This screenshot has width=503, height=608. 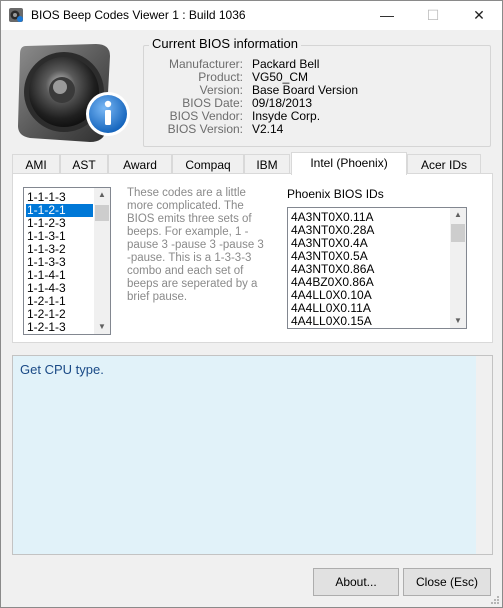 I want to click on bios-info-title: Current BIOS information, so click(x=225, y=43).